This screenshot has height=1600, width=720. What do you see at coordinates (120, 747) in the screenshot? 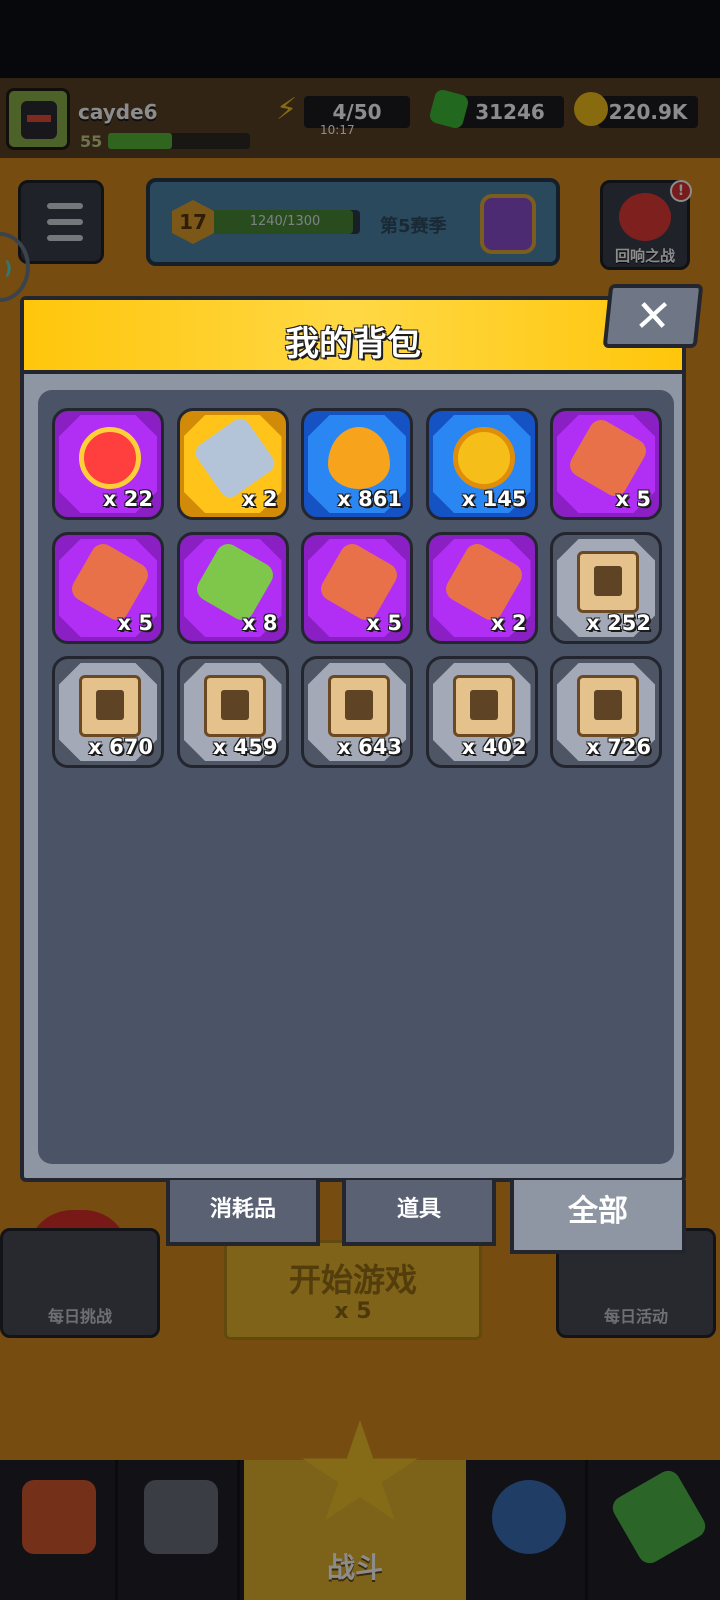
I see `item-quantity: x 670` at bounding box center [120, 747].